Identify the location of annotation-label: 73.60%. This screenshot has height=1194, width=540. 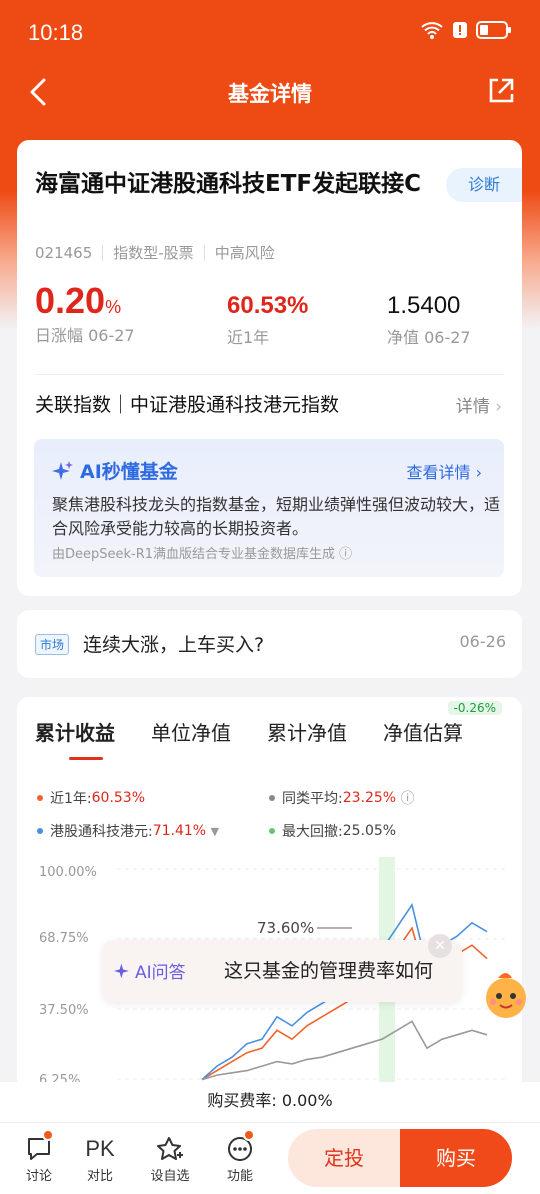
(285, 928).